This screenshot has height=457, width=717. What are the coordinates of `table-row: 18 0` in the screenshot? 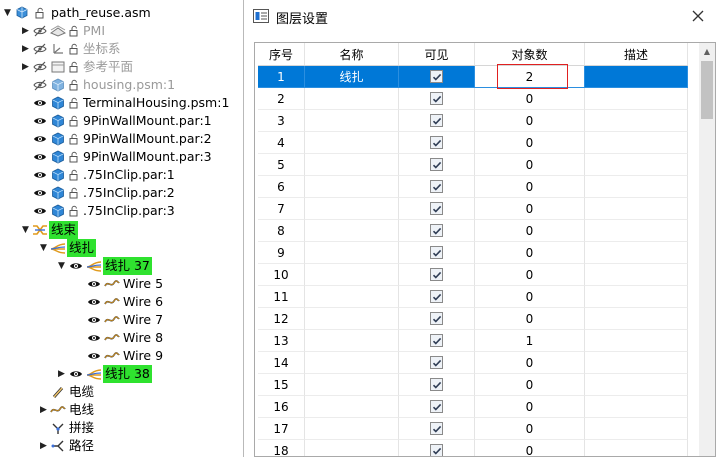 It's located at (473, 448).